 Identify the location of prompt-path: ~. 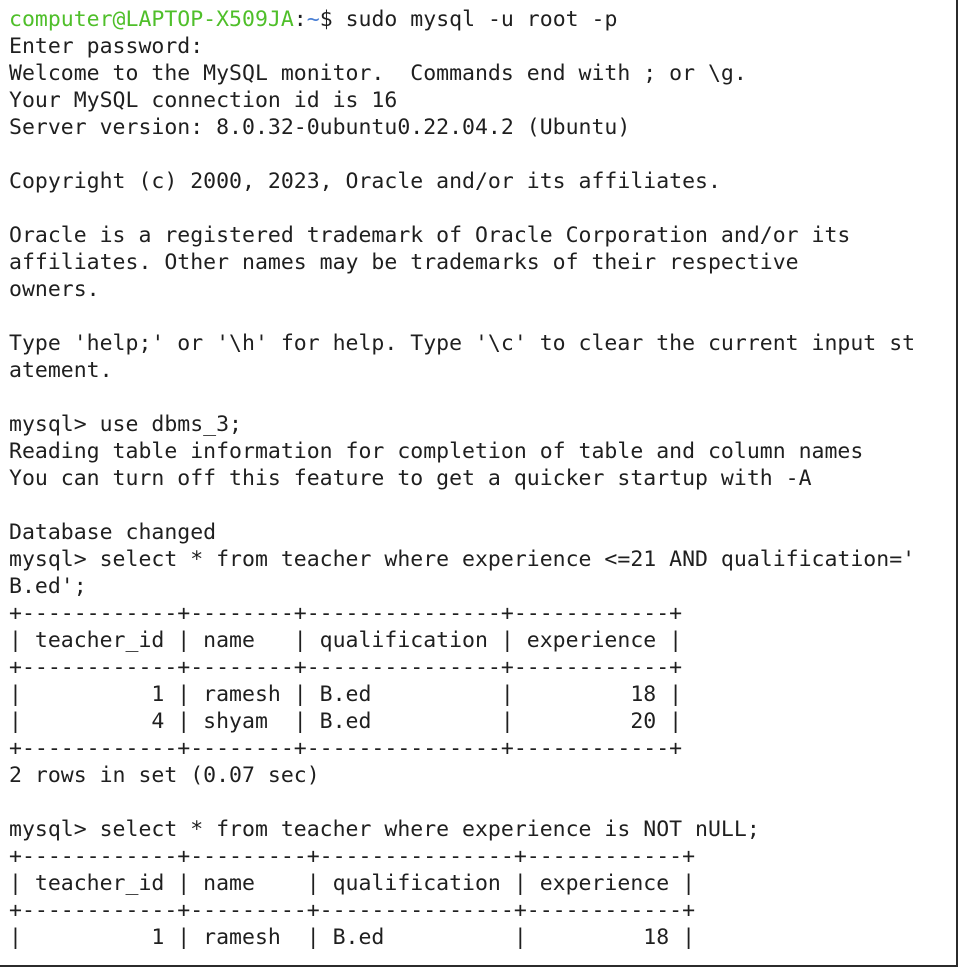
(313, 19).